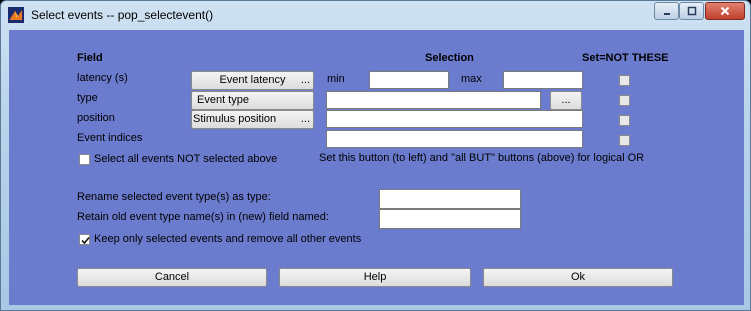  What do you see at coordinates (174, 197) in the screenshot?
I see `rename-label: Rename selected event type(s) as type:` at bounding box center [174, 197].